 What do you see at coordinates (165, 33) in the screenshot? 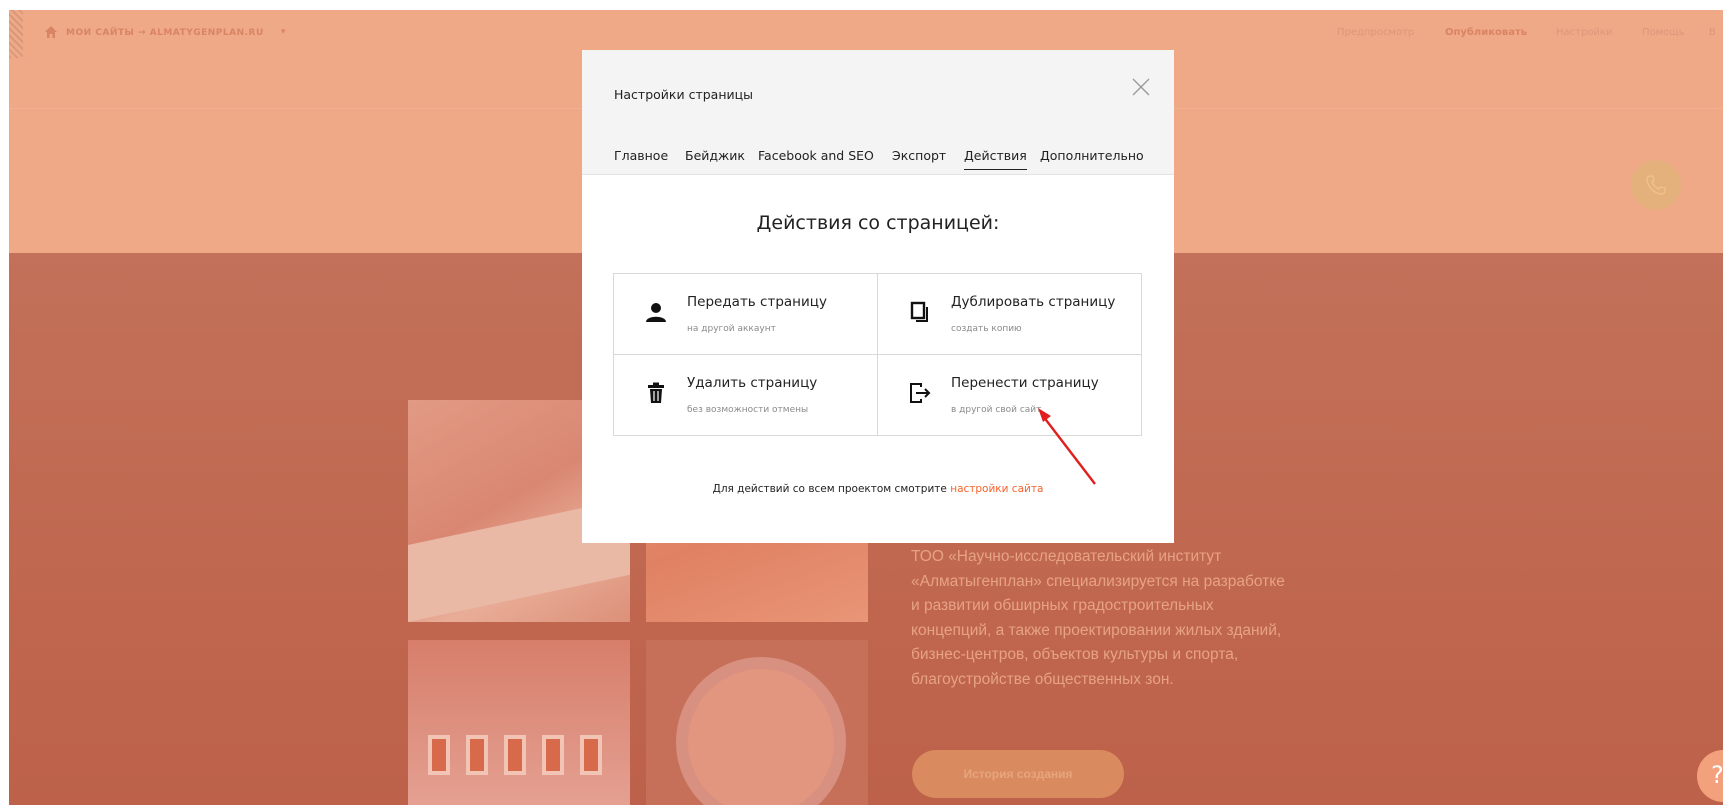
I see `breadcrumb: МОИ САЙТЫ → ALMATYGENPLAN.RU` at bounding box center [165, 33].